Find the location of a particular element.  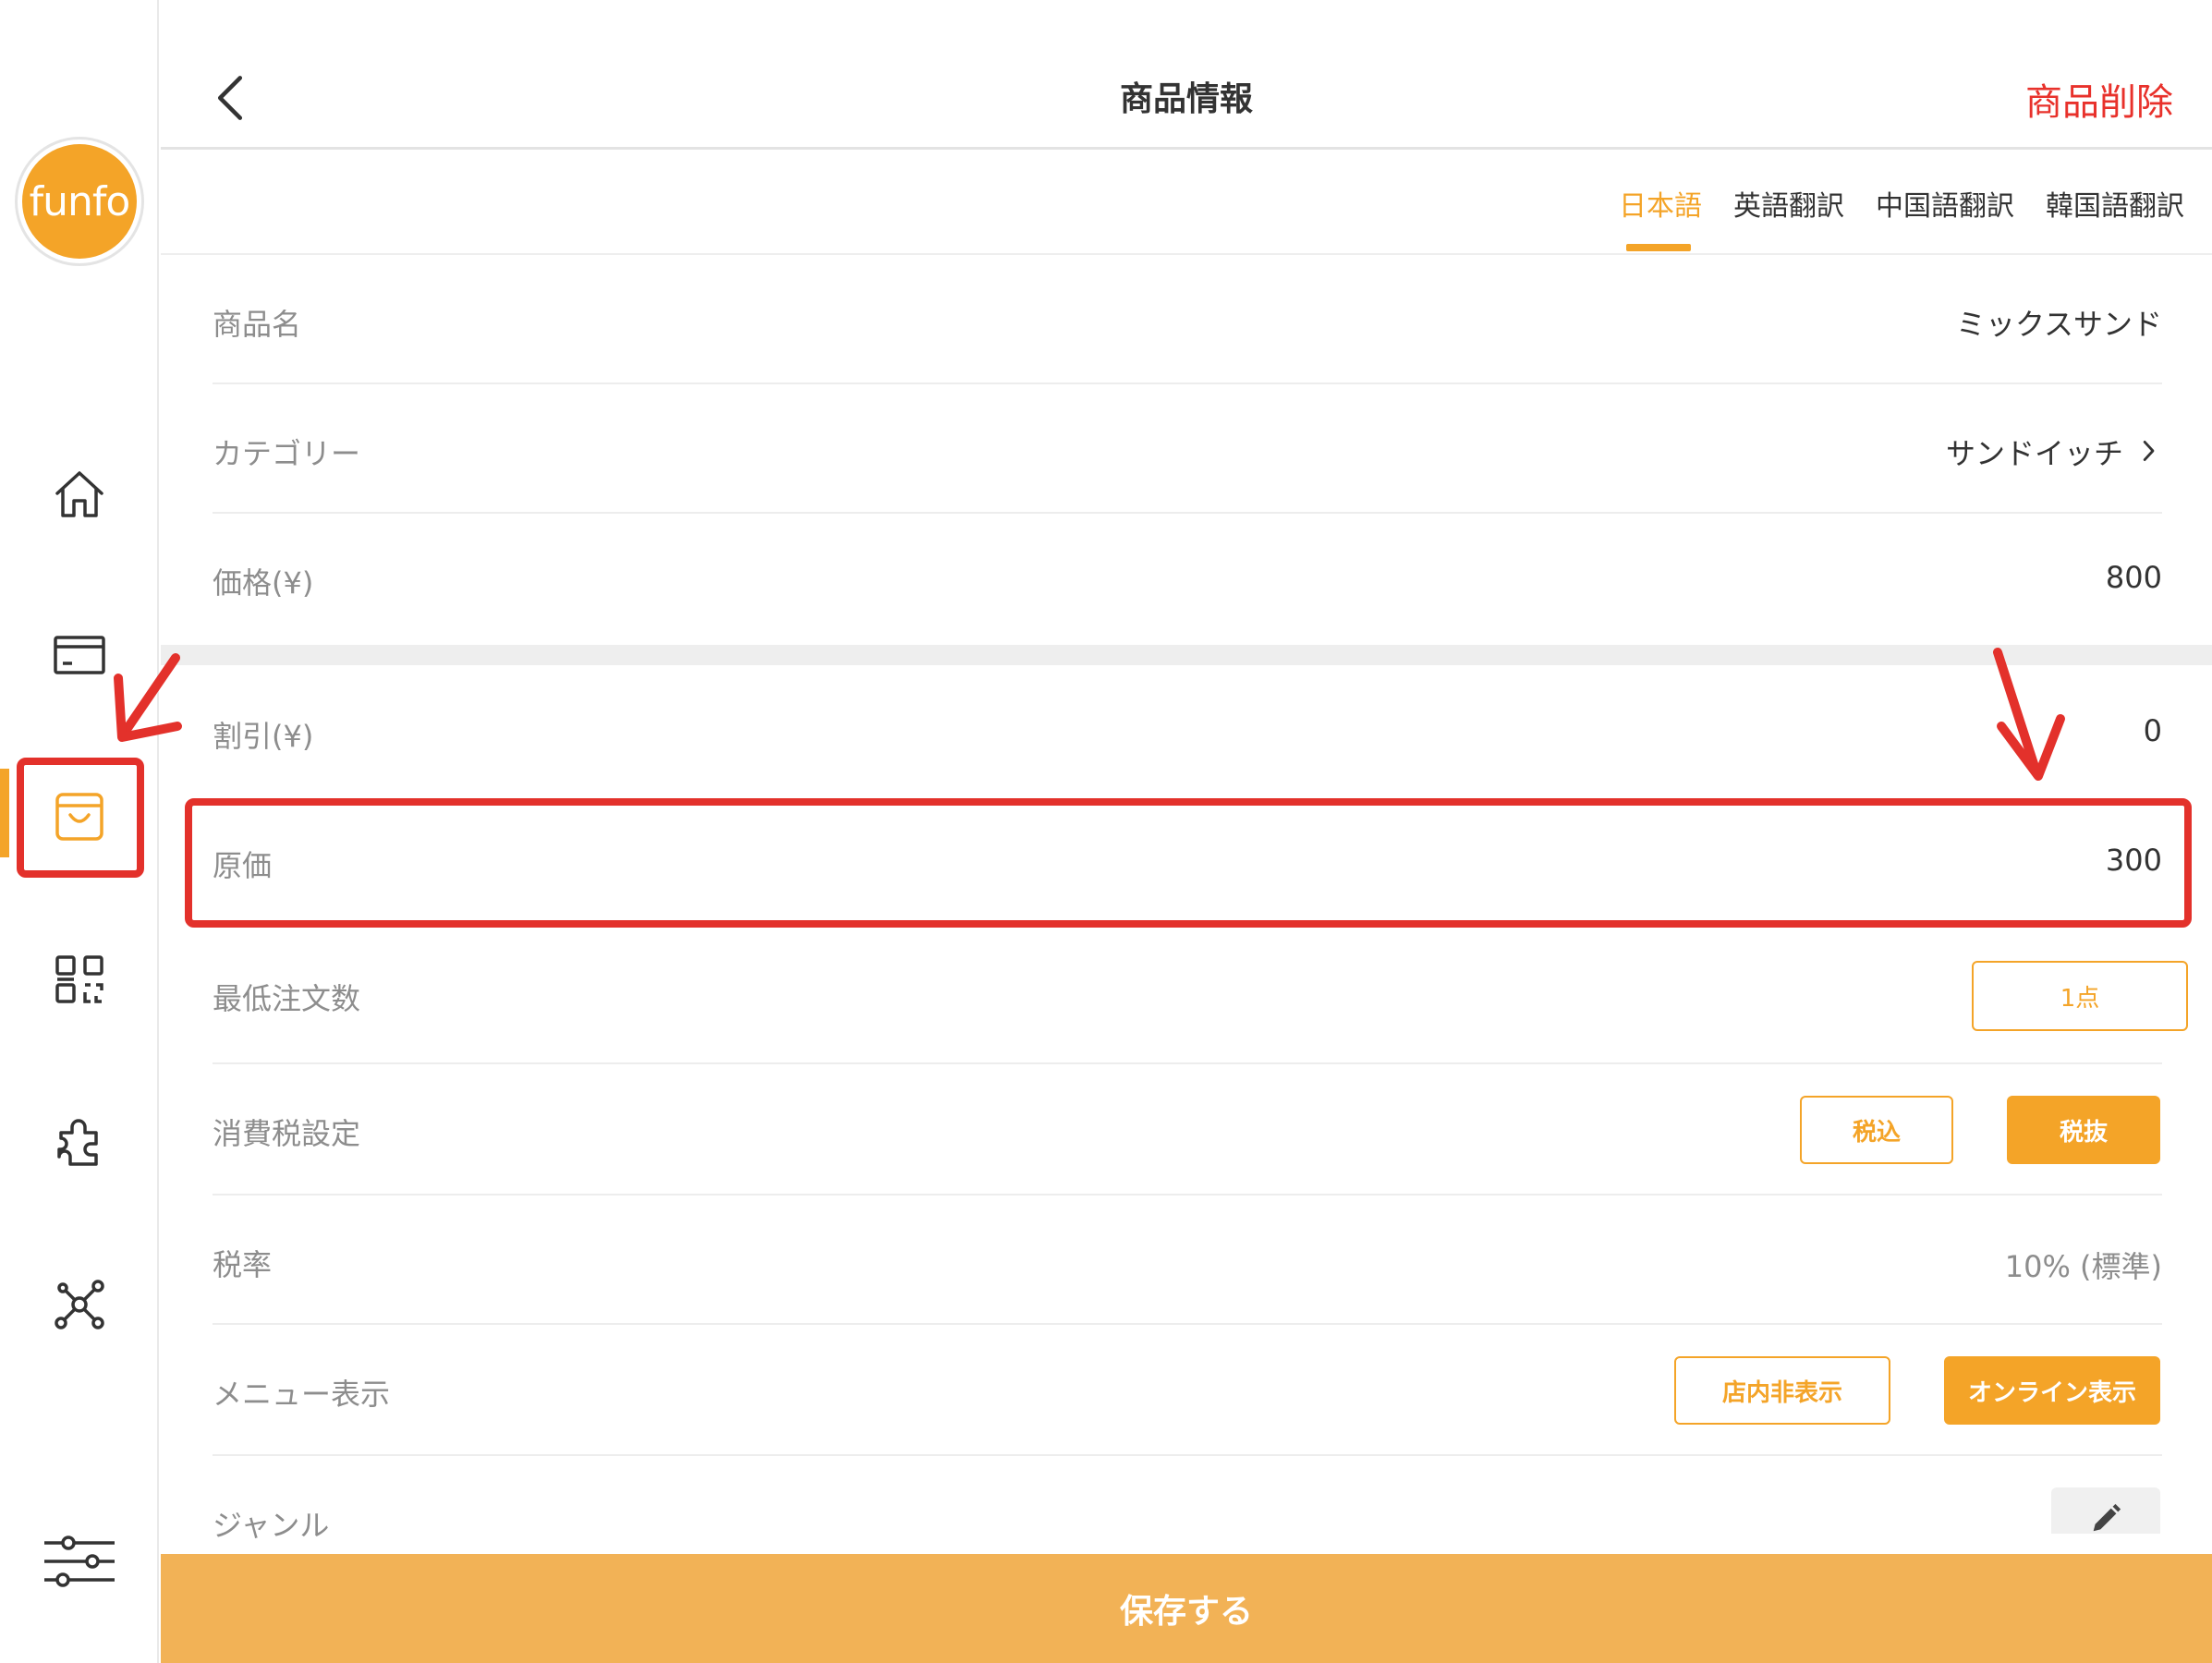

nav-settings is located at coordinates (79, 1561).